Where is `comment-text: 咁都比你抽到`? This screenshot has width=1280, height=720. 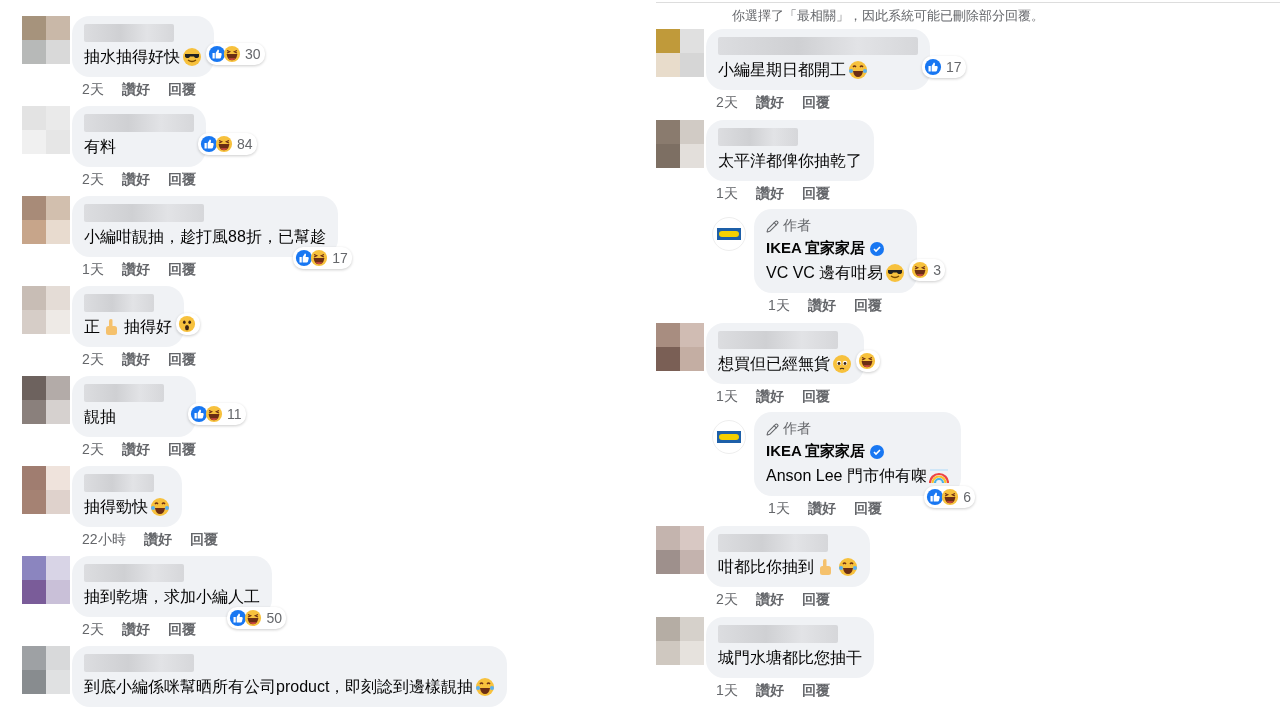 comment-text: 咁都比你抽到 is located at coordinates (766, 567).